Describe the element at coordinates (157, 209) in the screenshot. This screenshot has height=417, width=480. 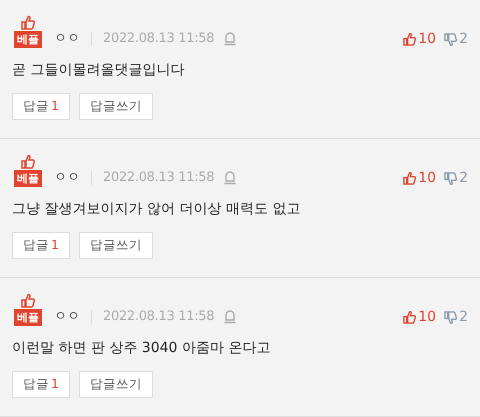
I see `comment-text: 그냥 잘생겨보이지가 않어 더이상 매력도 없고` at that location.